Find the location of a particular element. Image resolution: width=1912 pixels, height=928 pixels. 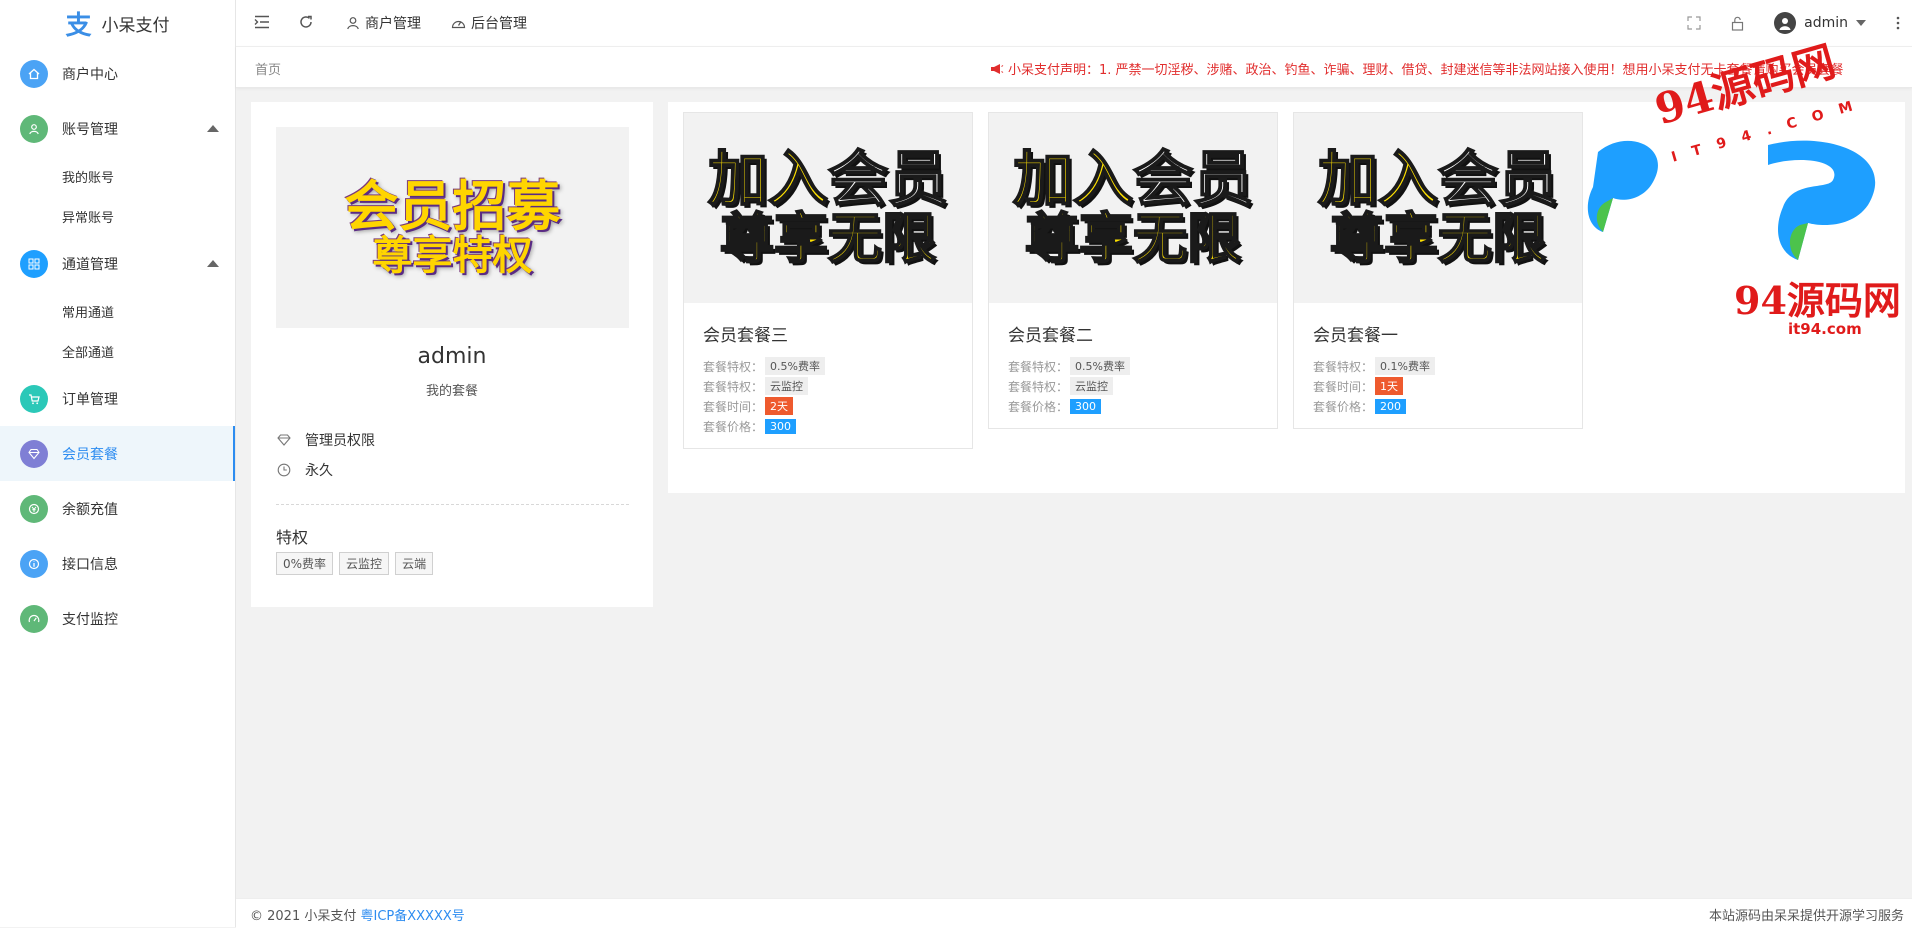

profile-name: admin is located at coordinates (452, 356).